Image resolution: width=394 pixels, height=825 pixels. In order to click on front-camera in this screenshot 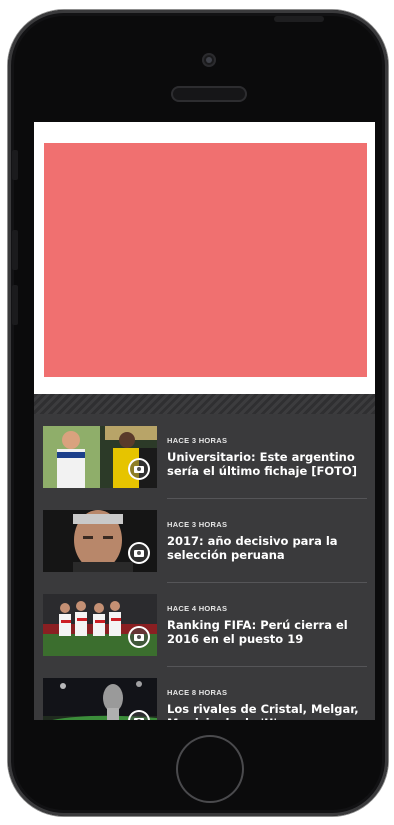, I will do `click(209, 60)`.